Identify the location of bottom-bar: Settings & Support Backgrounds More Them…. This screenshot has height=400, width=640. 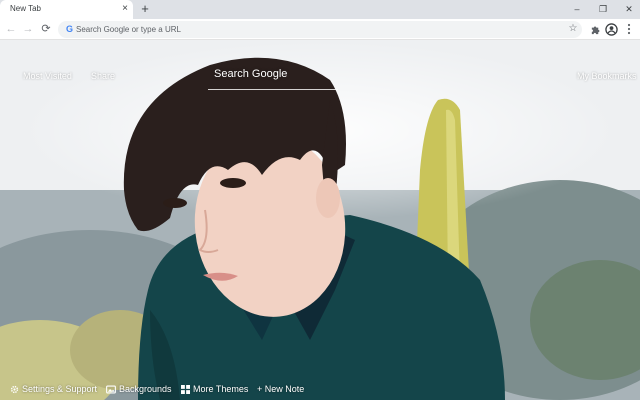
(320, 390).